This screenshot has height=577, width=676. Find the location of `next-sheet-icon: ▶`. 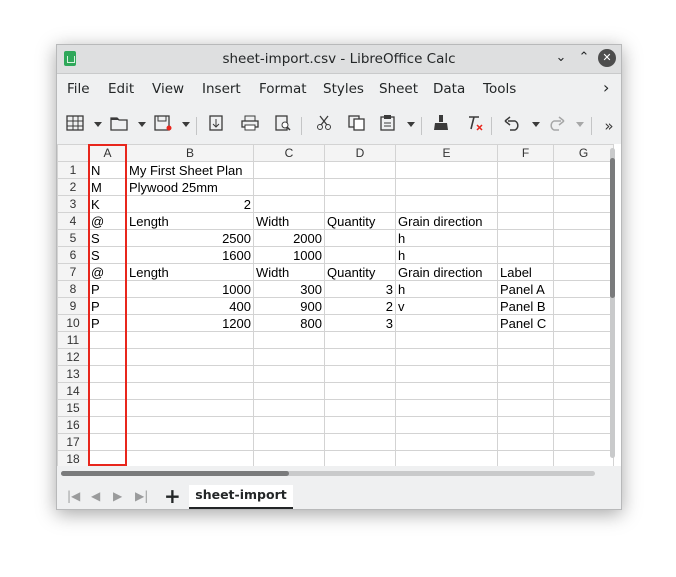

next-sheet-icon: ▶ is located at coordinates (117, 496).